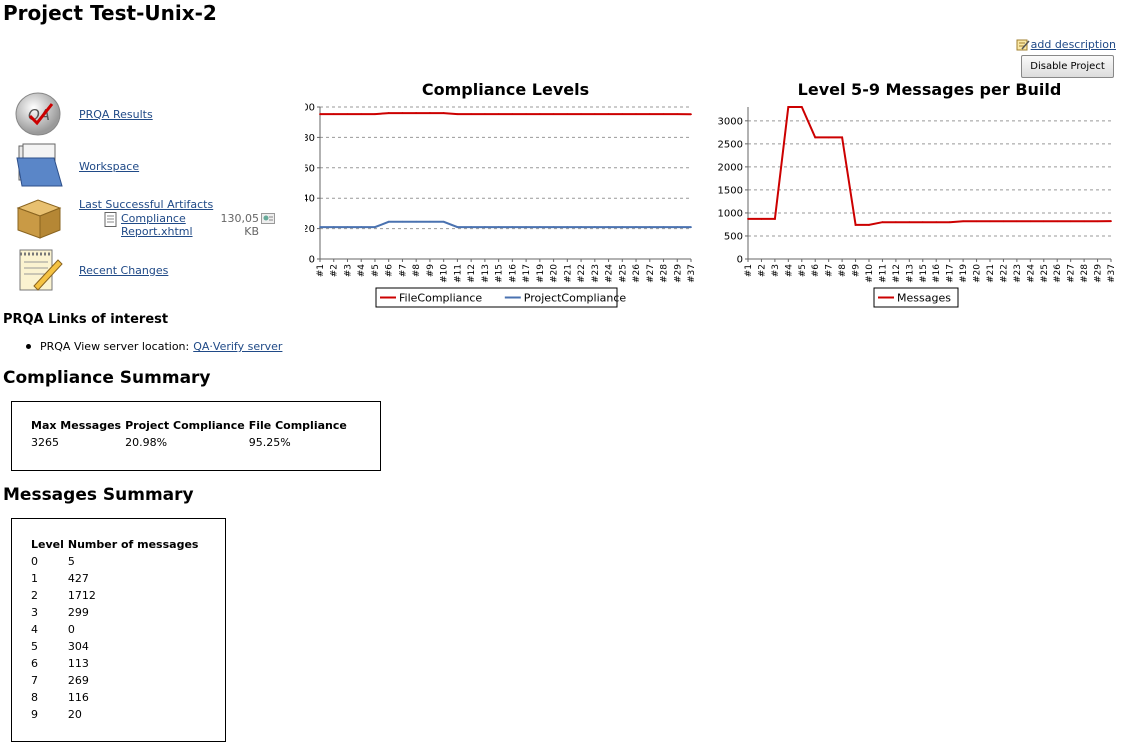  I want to click on level-cell: 7, so click(34, 680).